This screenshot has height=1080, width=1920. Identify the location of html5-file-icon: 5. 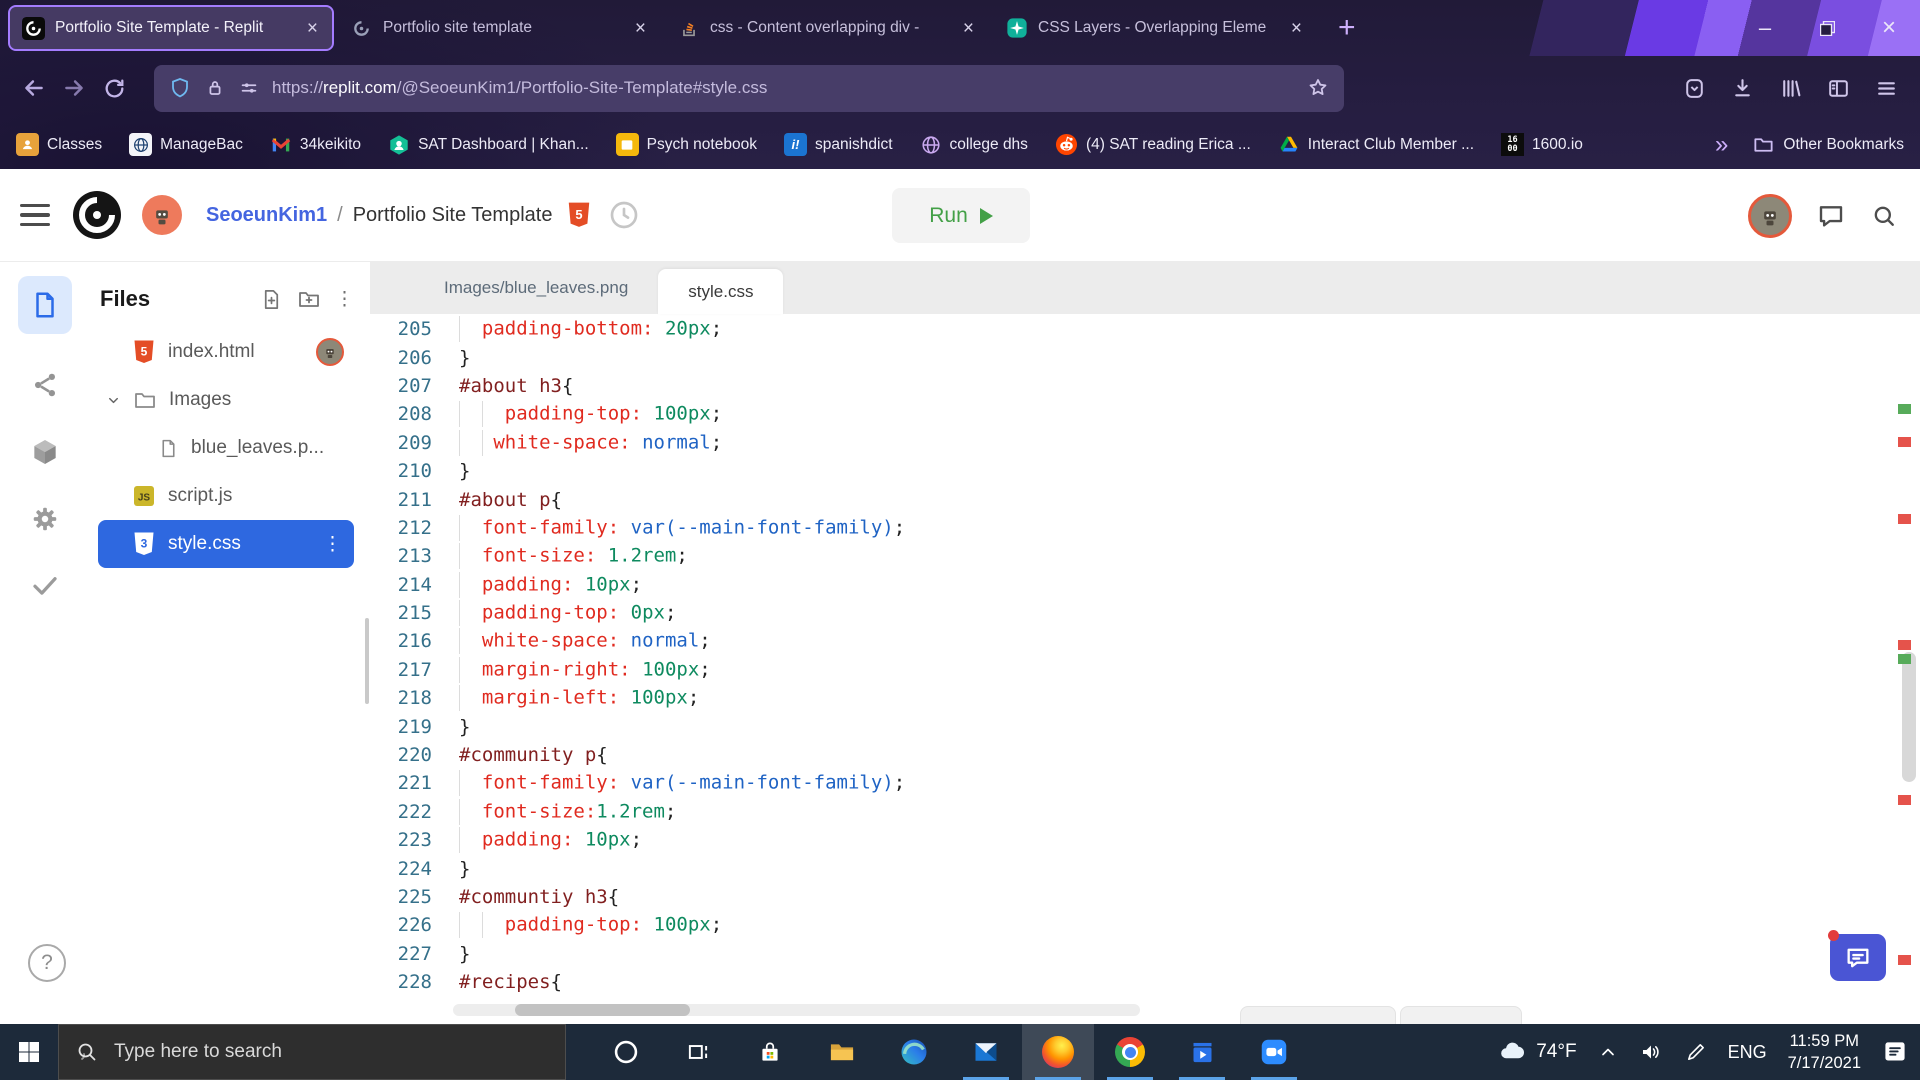
(144, 352).